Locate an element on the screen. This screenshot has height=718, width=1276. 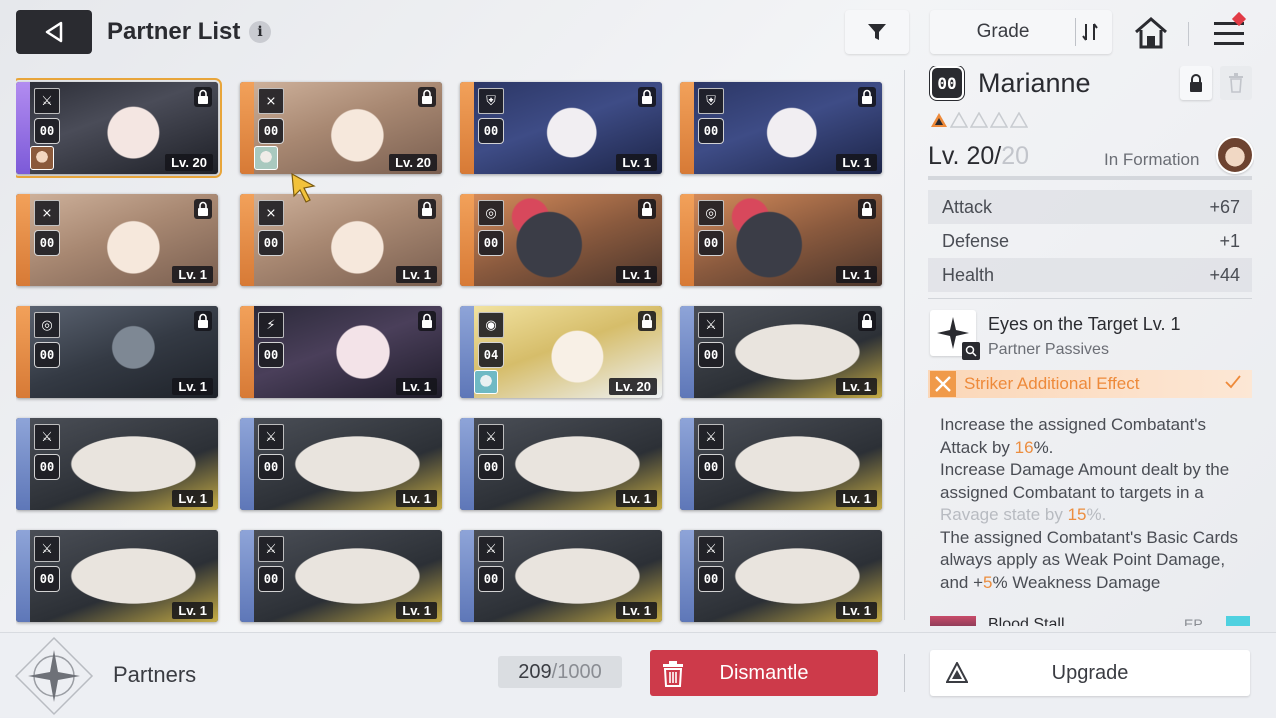
magnifier-icon is located at coordinates (971, 351).